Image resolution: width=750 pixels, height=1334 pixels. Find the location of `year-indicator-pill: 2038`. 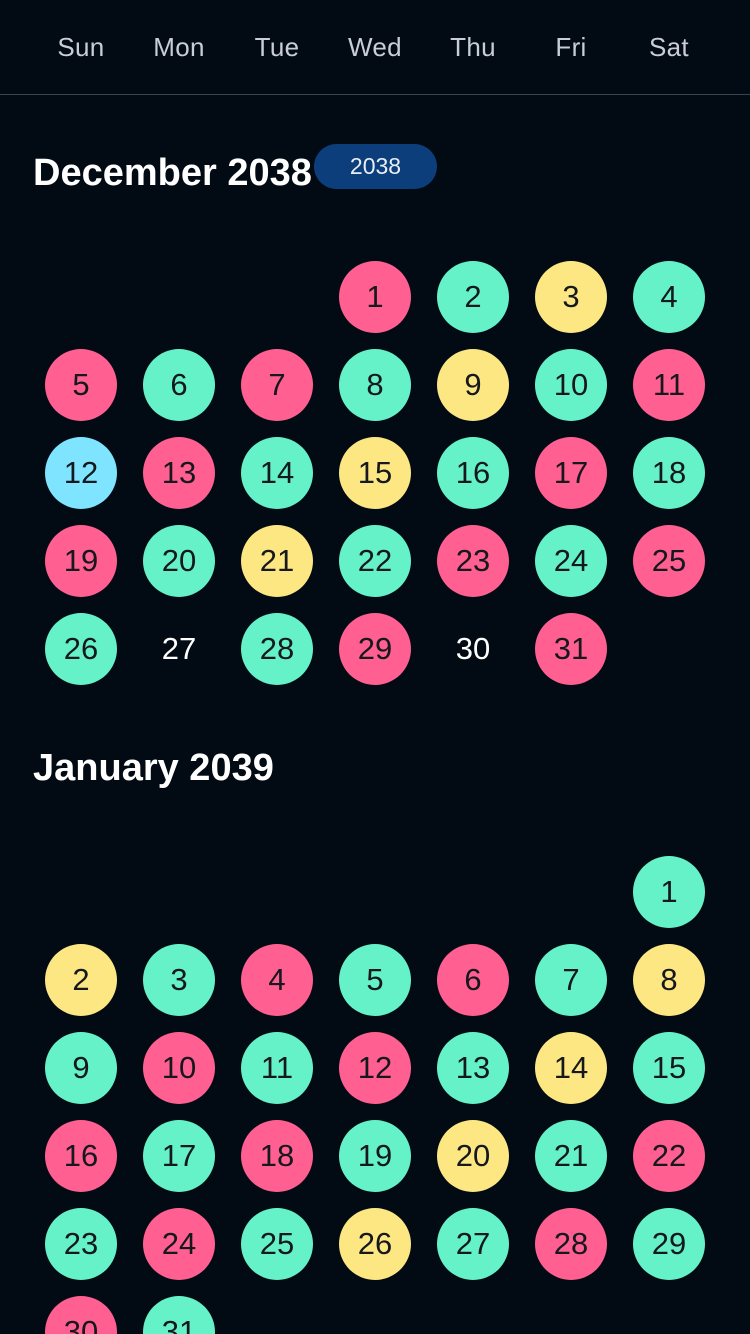

year-indicator-pill: 2038 is located at coordinates (375, 166).